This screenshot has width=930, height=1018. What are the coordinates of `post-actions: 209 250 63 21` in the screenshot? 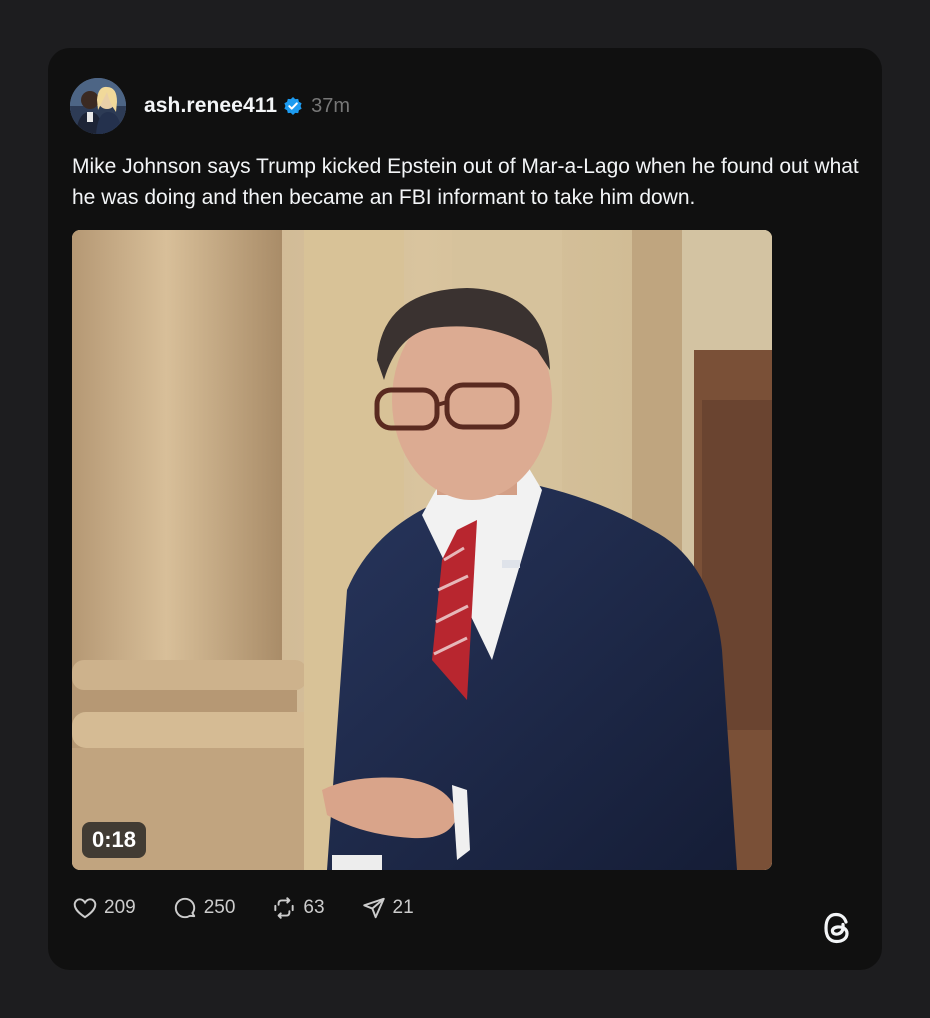 It's located at (261, 908).